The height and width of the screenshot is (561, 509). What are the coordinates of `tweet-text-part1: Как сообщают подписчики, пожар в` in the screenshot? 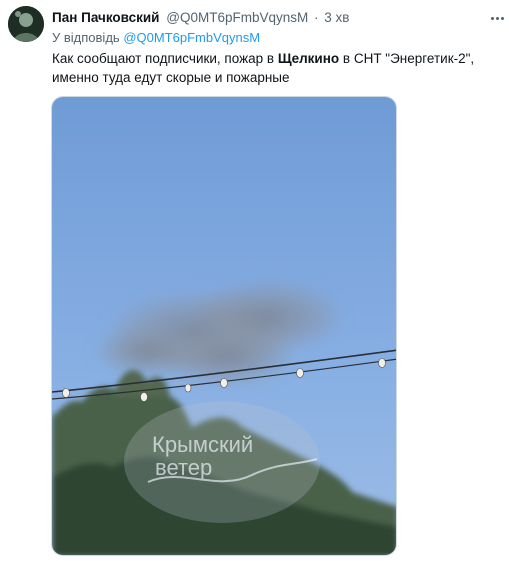 It's located at (165, 58).